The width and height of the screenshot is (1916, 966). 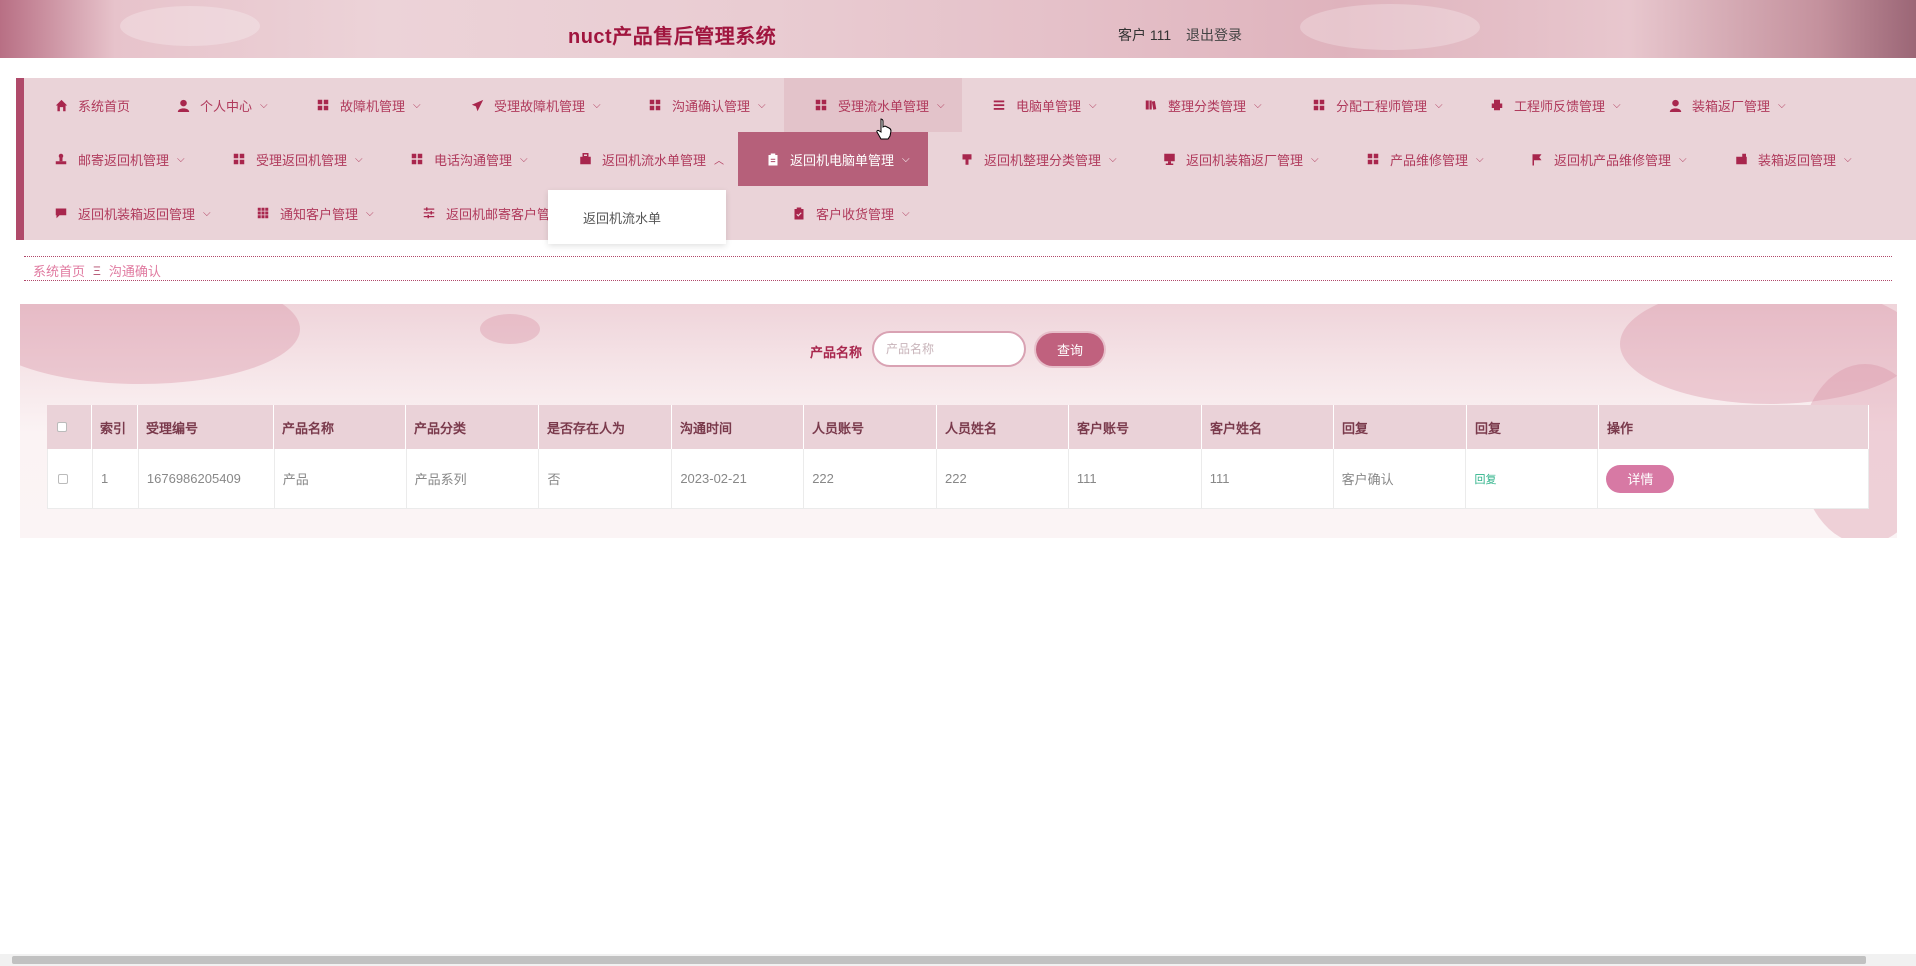 I want to click on dropdown-item-return-flow: 返回机流水单, so click(x=637, y=217).